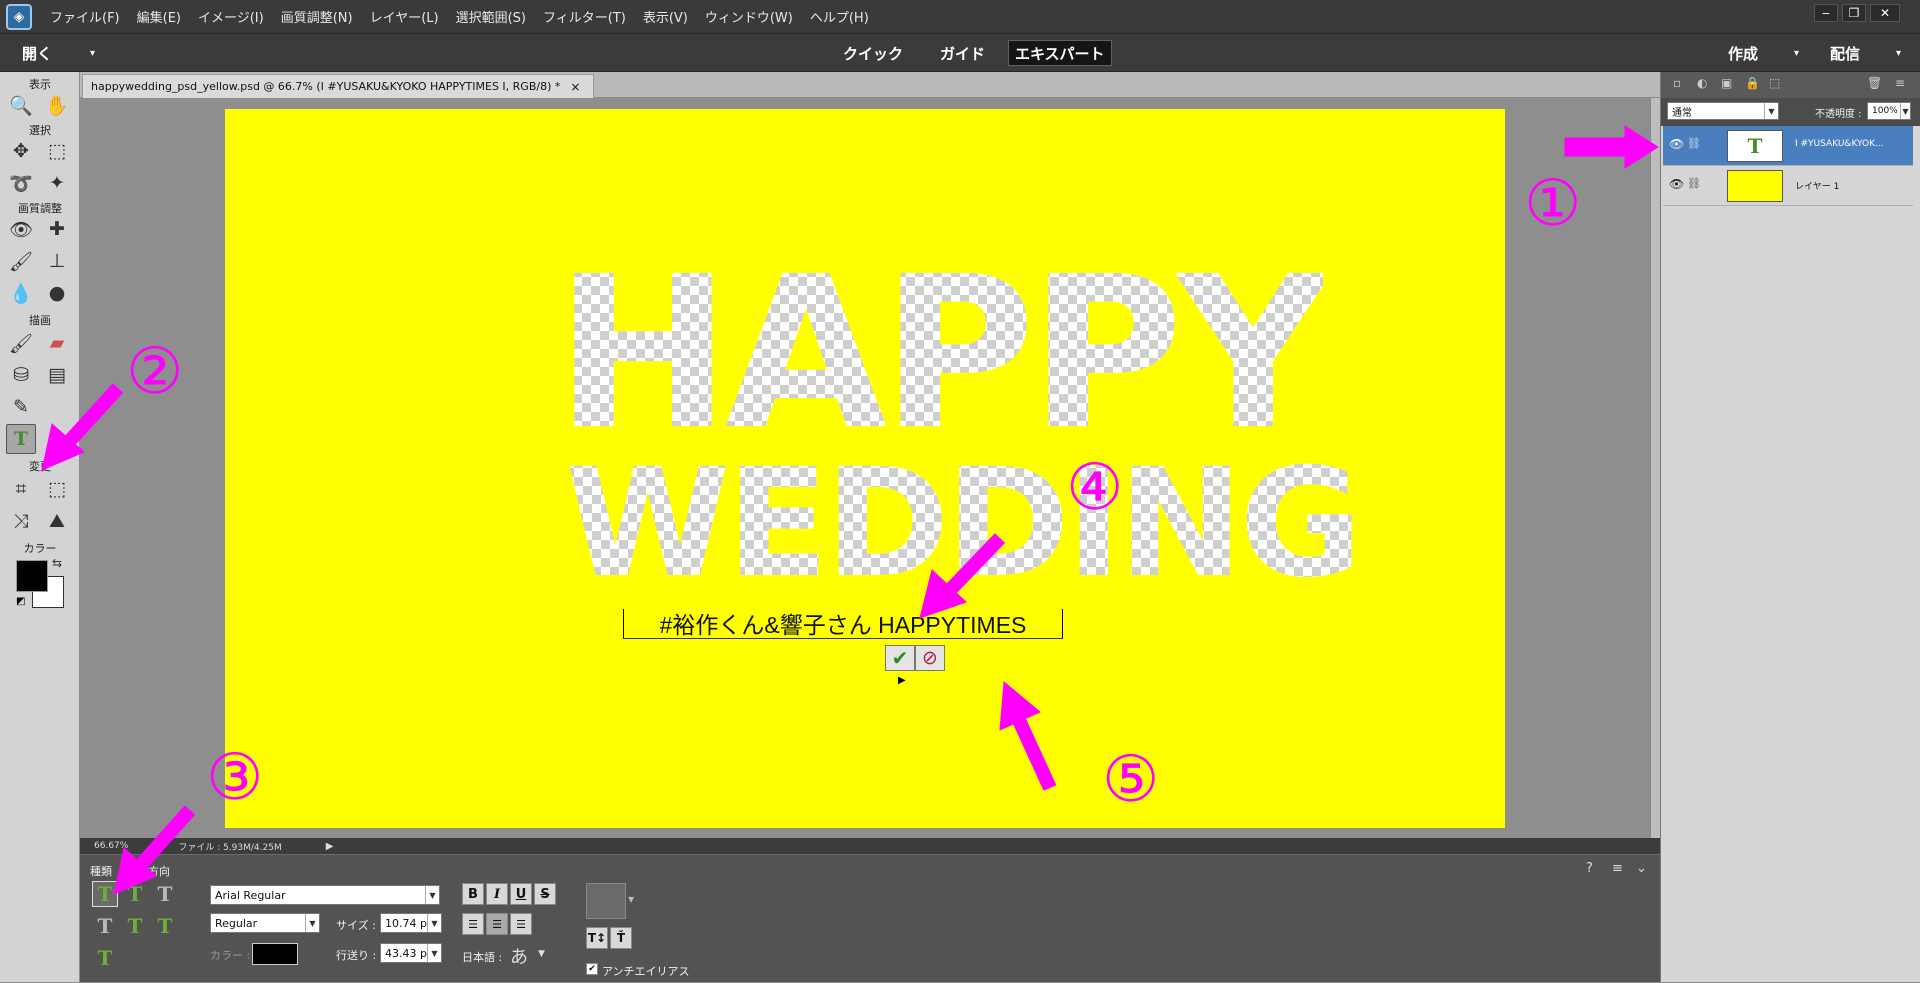  What do you see at coordinates (92, 416) in the screenshot?
I see `annotation-arrow-2-shaft` at bounding box center [92, 416].